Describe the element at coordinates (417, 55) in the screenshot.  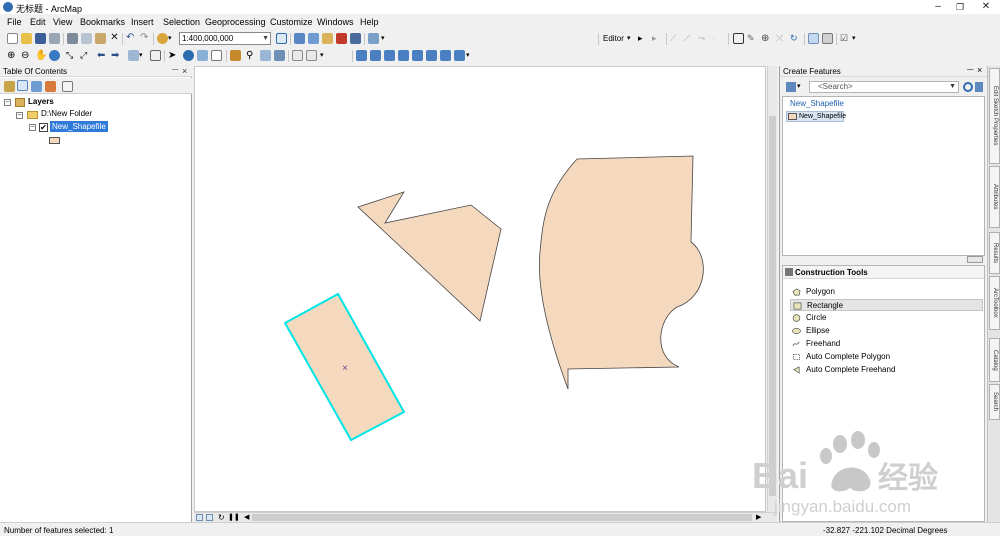
I see `layout-tool-5-icon` at that location.